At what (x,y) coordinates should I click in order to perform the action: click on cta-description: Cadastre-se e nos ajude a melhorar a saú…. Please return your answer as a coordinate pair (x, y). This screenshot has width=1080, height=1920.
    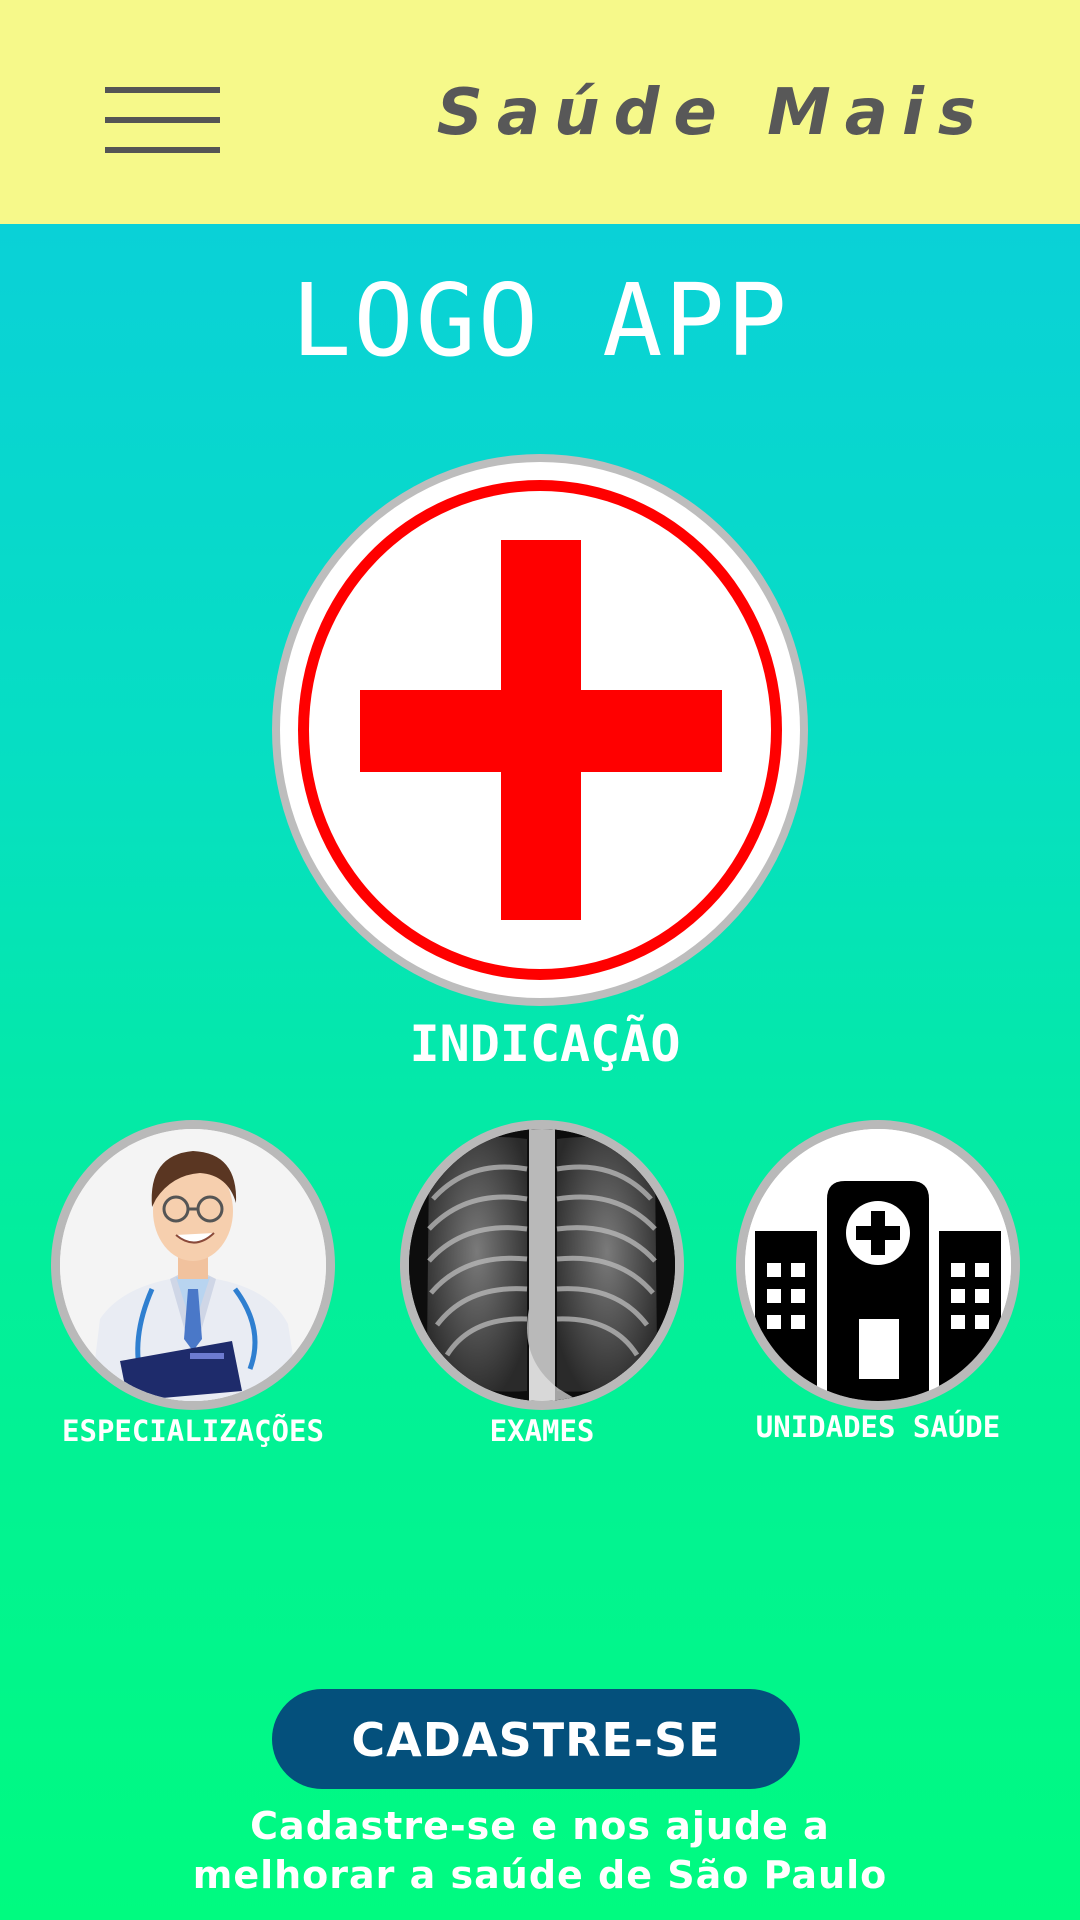
    Looking at the image, I should click on (540, 1851).